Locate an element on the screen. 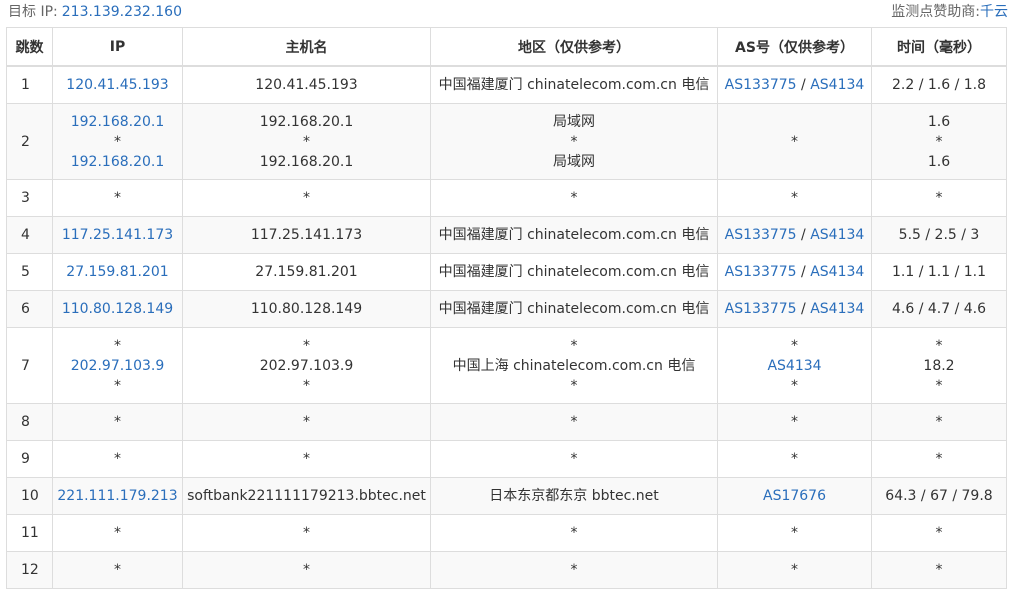 The image size is (1014, 589). hop-number: 6 is located at coordinates (25, 309).